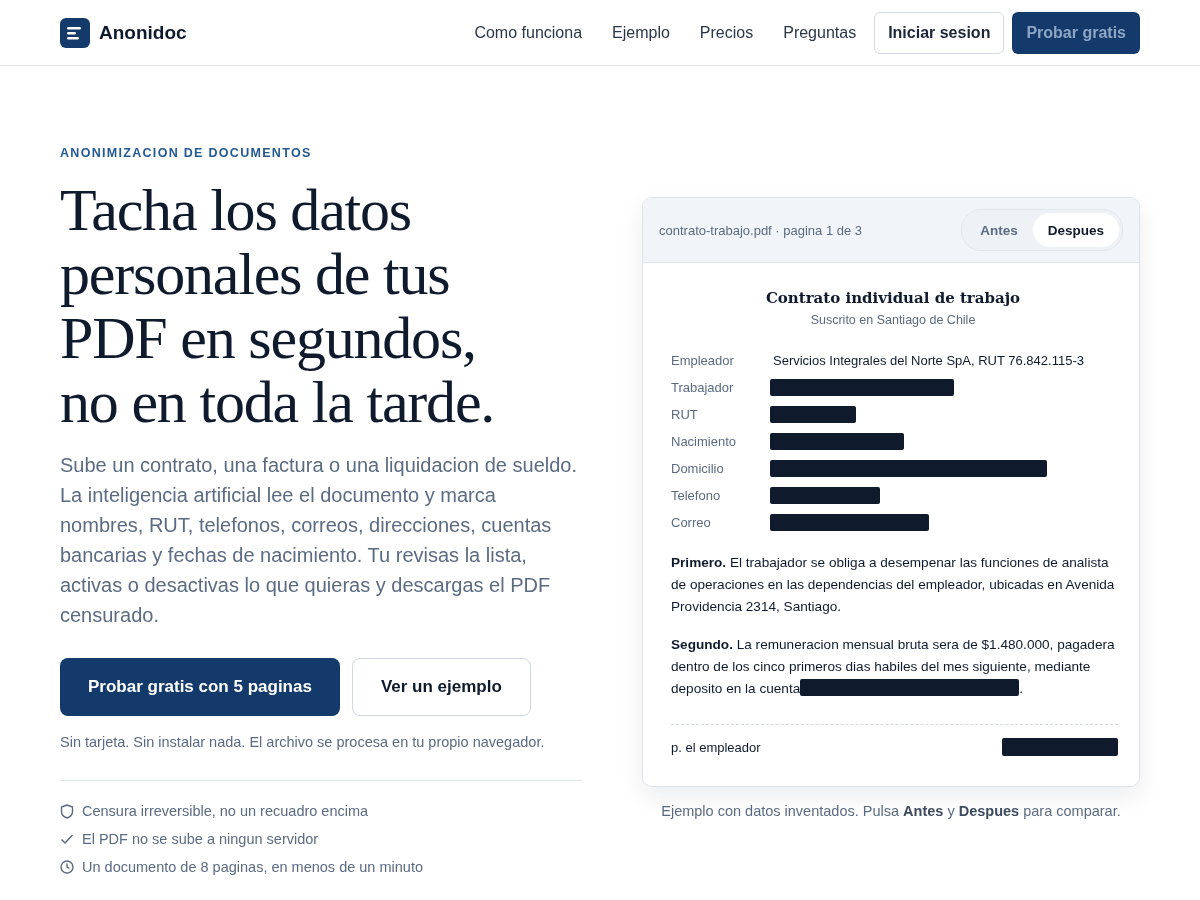 This screenshot has height=900, width=1200. Describe the element at coordinates (999, 230) in the screenshot. I see `view-tab: Antes` at that location.